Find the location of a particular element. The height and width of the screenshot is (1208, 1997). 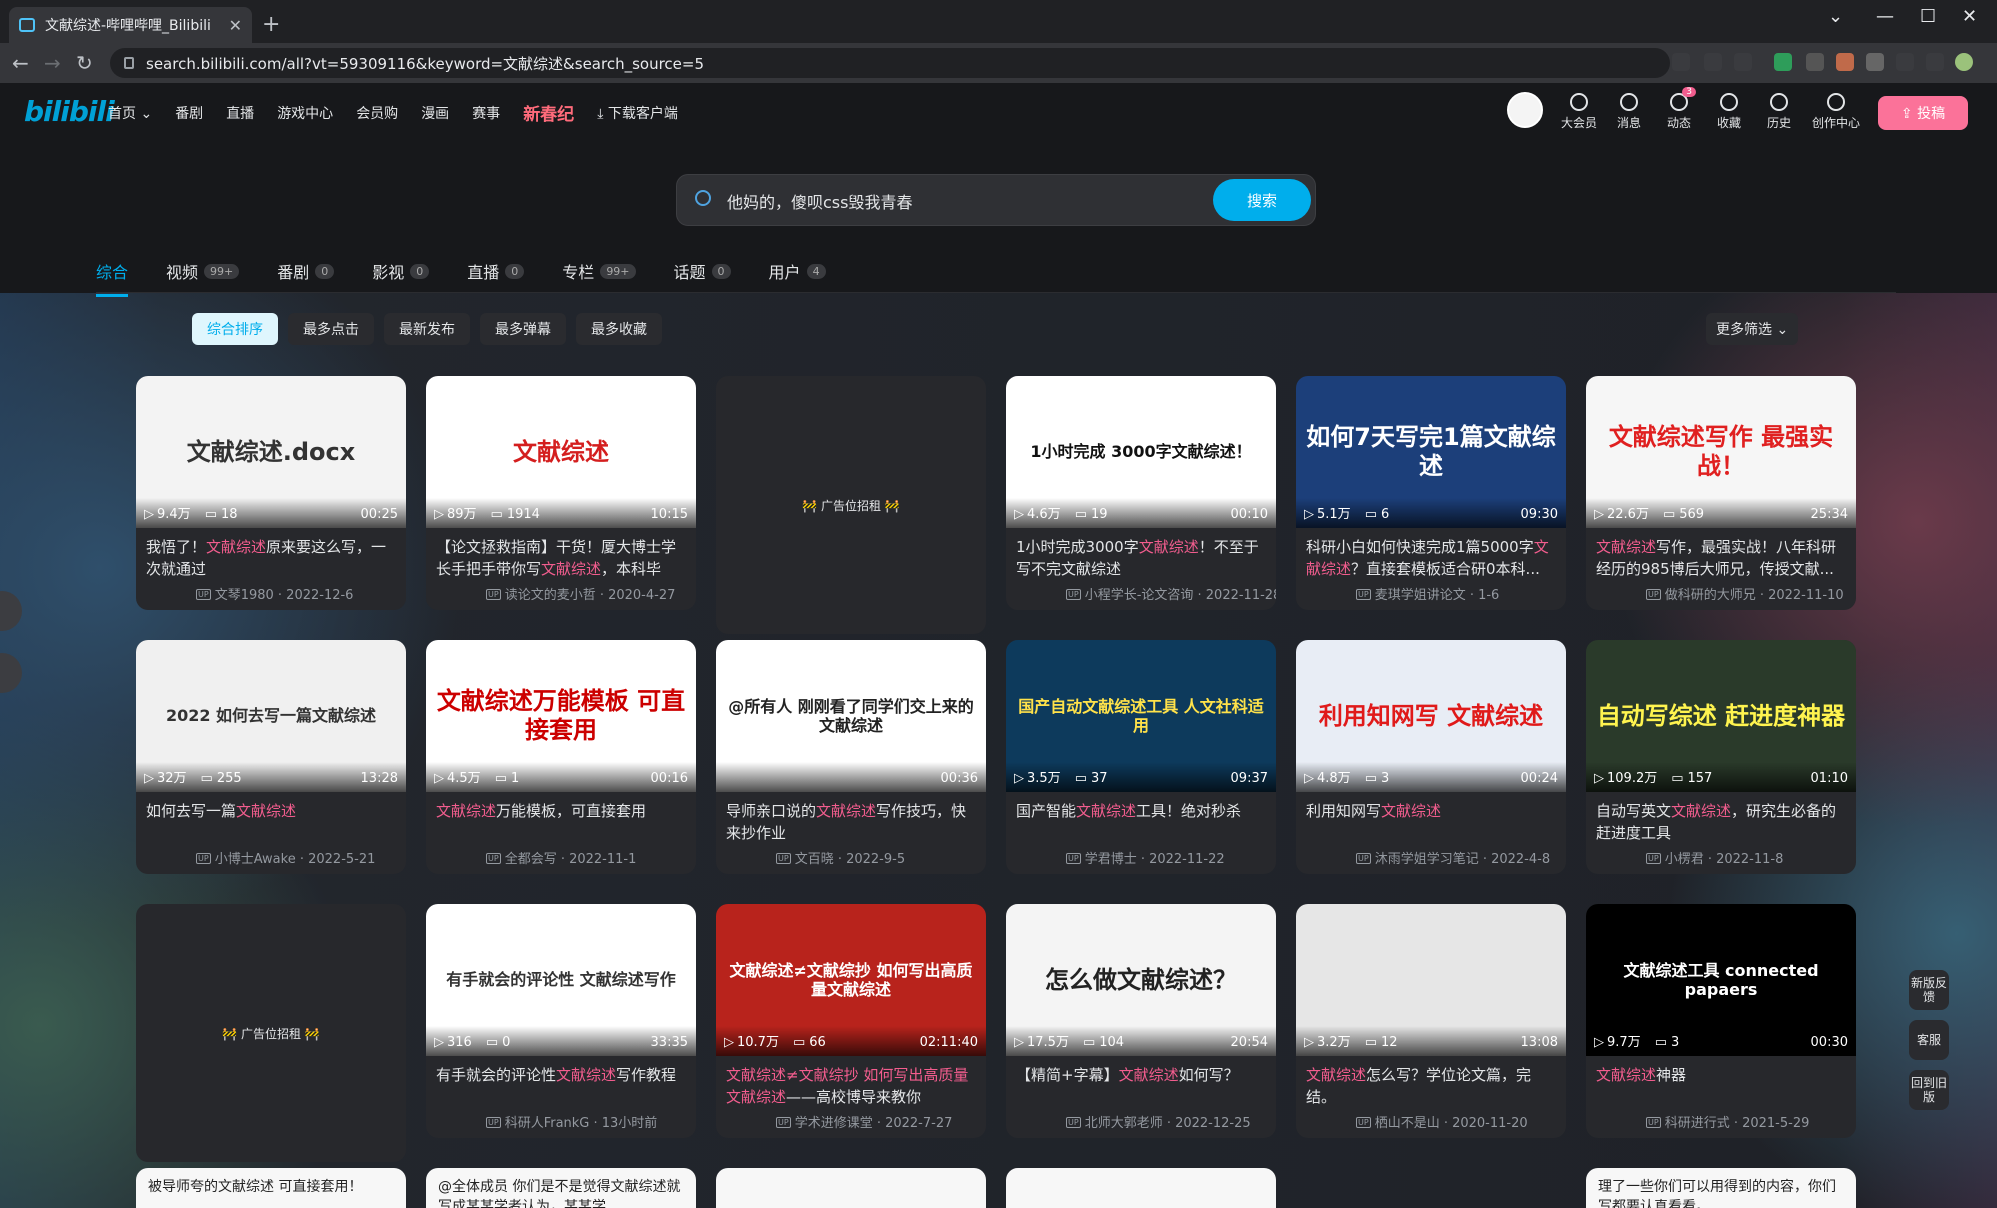

dynamic-button: 3 动态 is located at coordinates (1679, 109).